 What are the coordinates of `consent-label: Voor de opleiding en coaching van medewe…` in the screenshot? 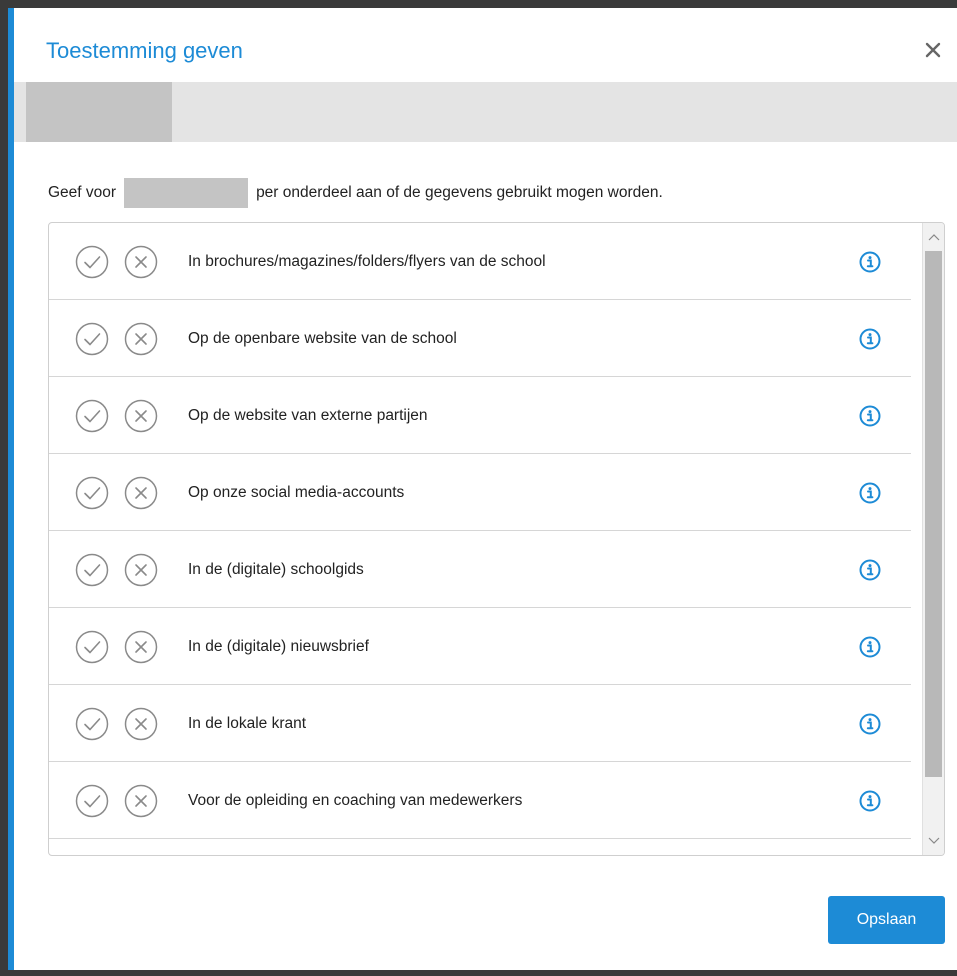 It's located at (355, 800).